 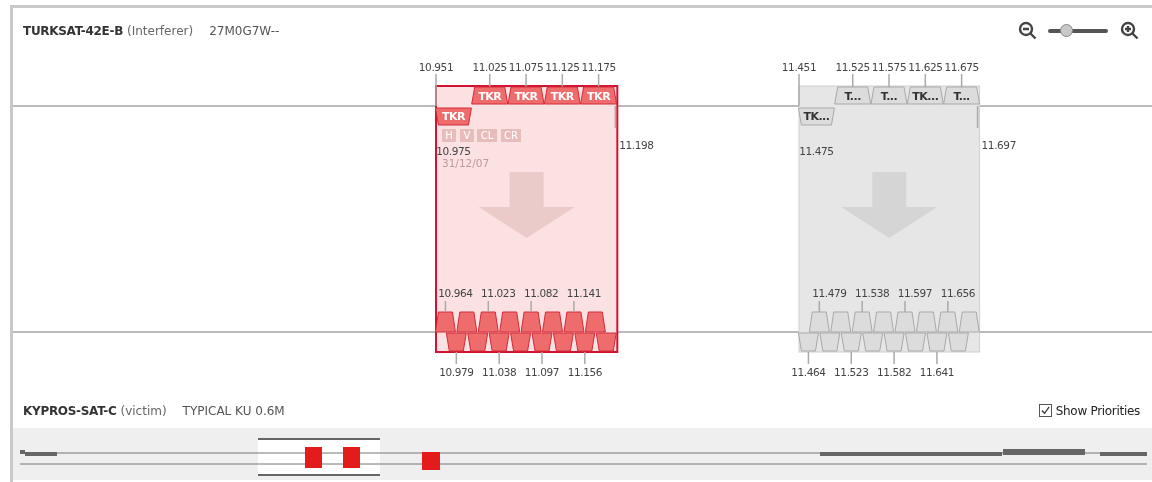 I want to click on frequency-label: 10.975, so click(x=453, y=151).